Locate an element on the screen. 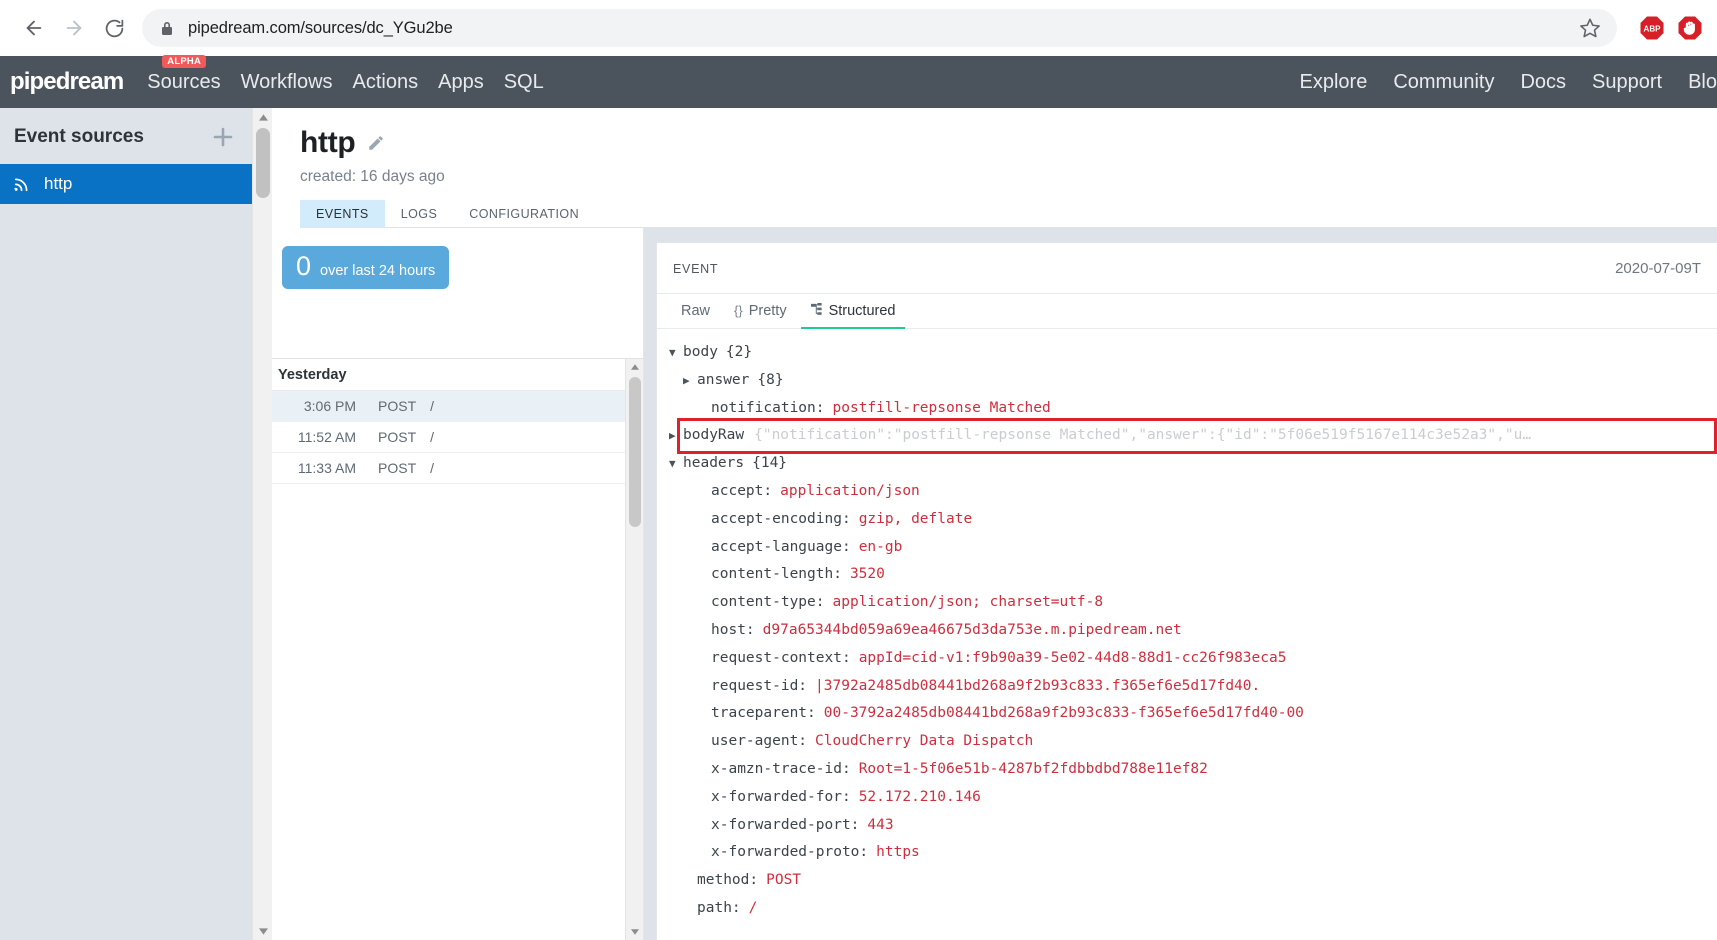  nav-item-sources-label: Sources is located at coordinates (184, 82).